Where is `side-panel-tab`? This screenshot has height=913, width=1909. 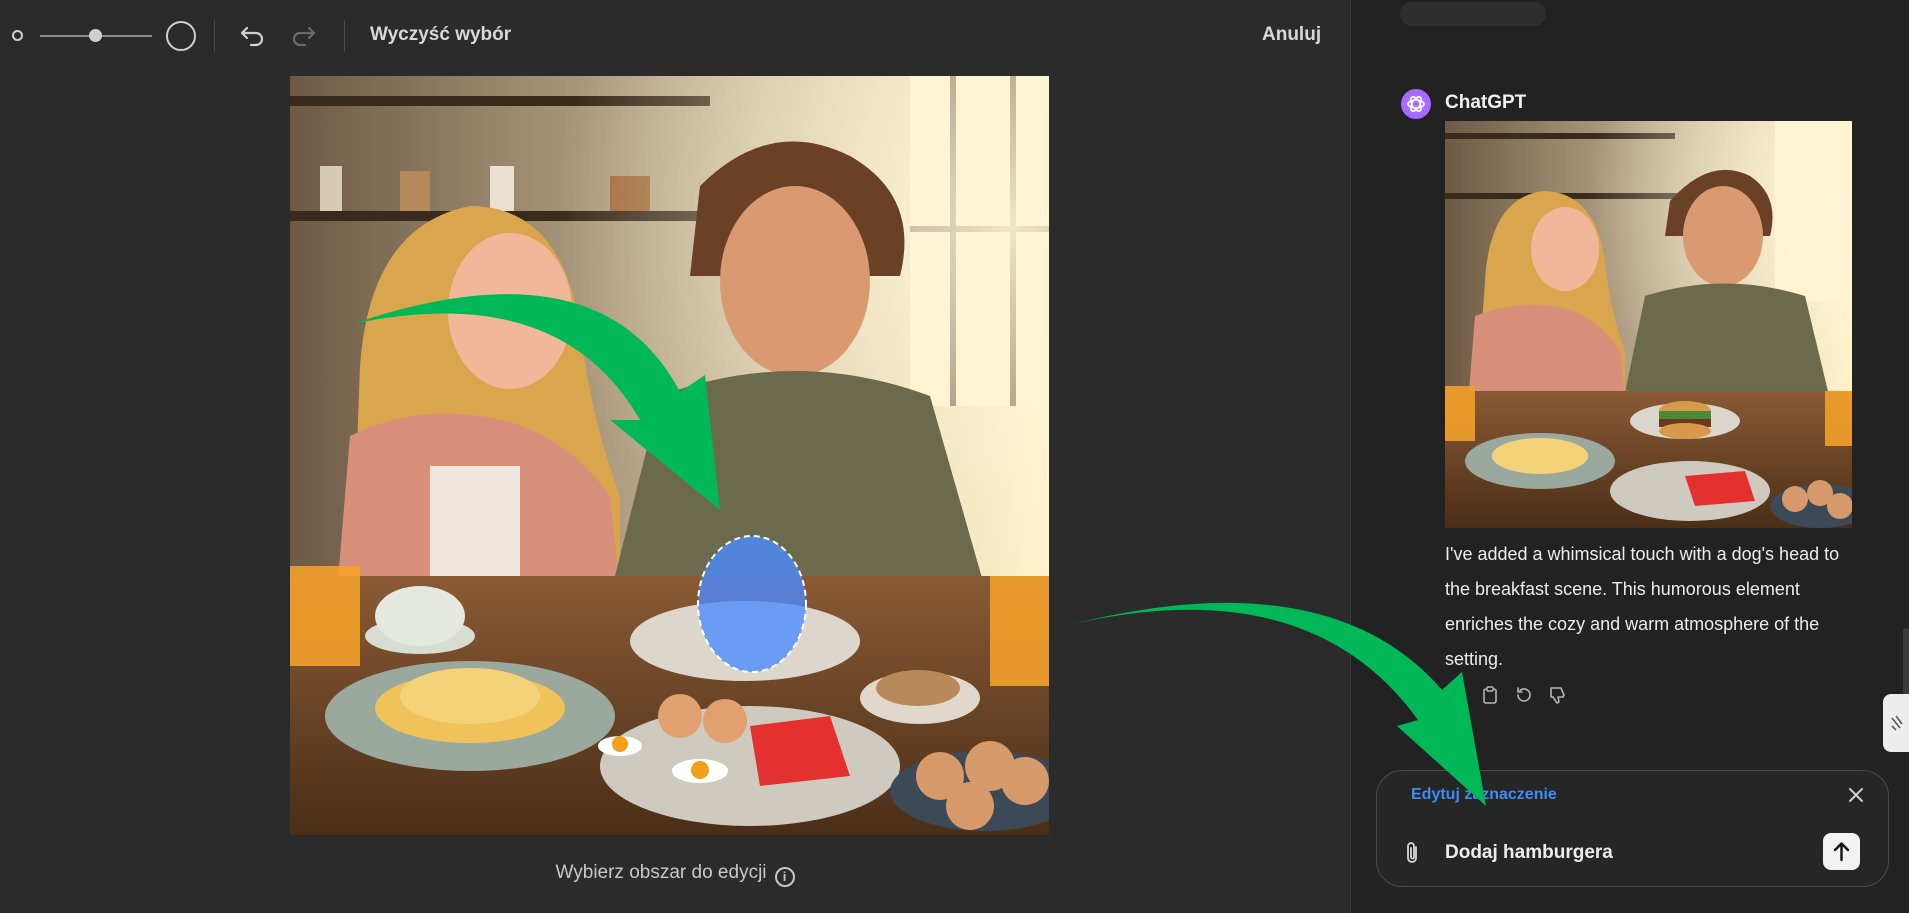 side-panel-tab is located at coordinates (1896, 723).